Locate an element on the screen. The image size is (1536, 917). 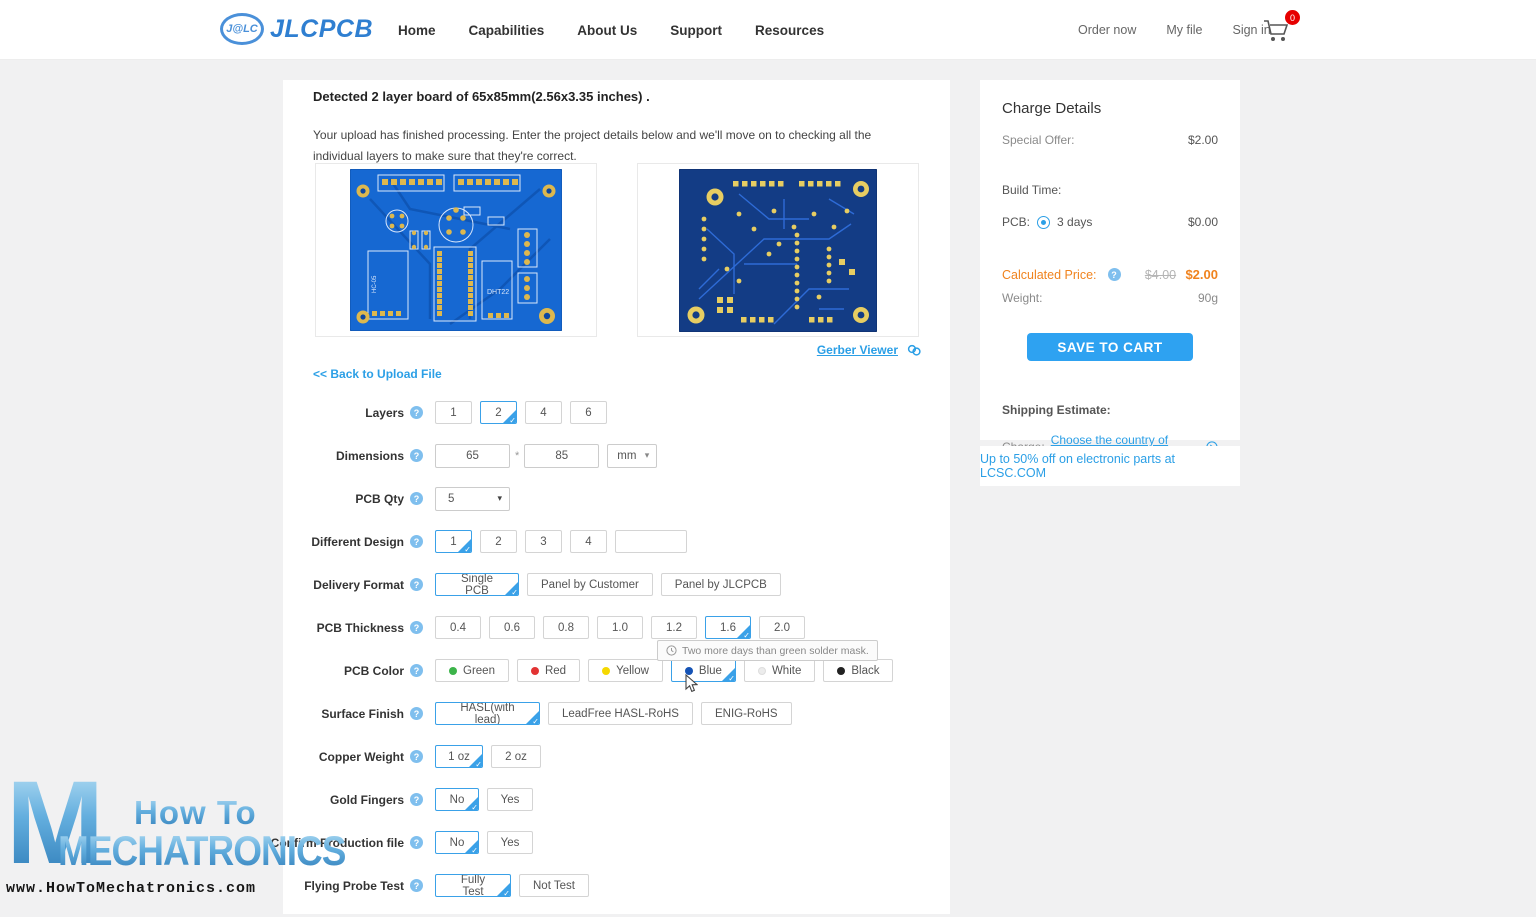
order-now-link: Order now is located at coordinates (1107, 30).